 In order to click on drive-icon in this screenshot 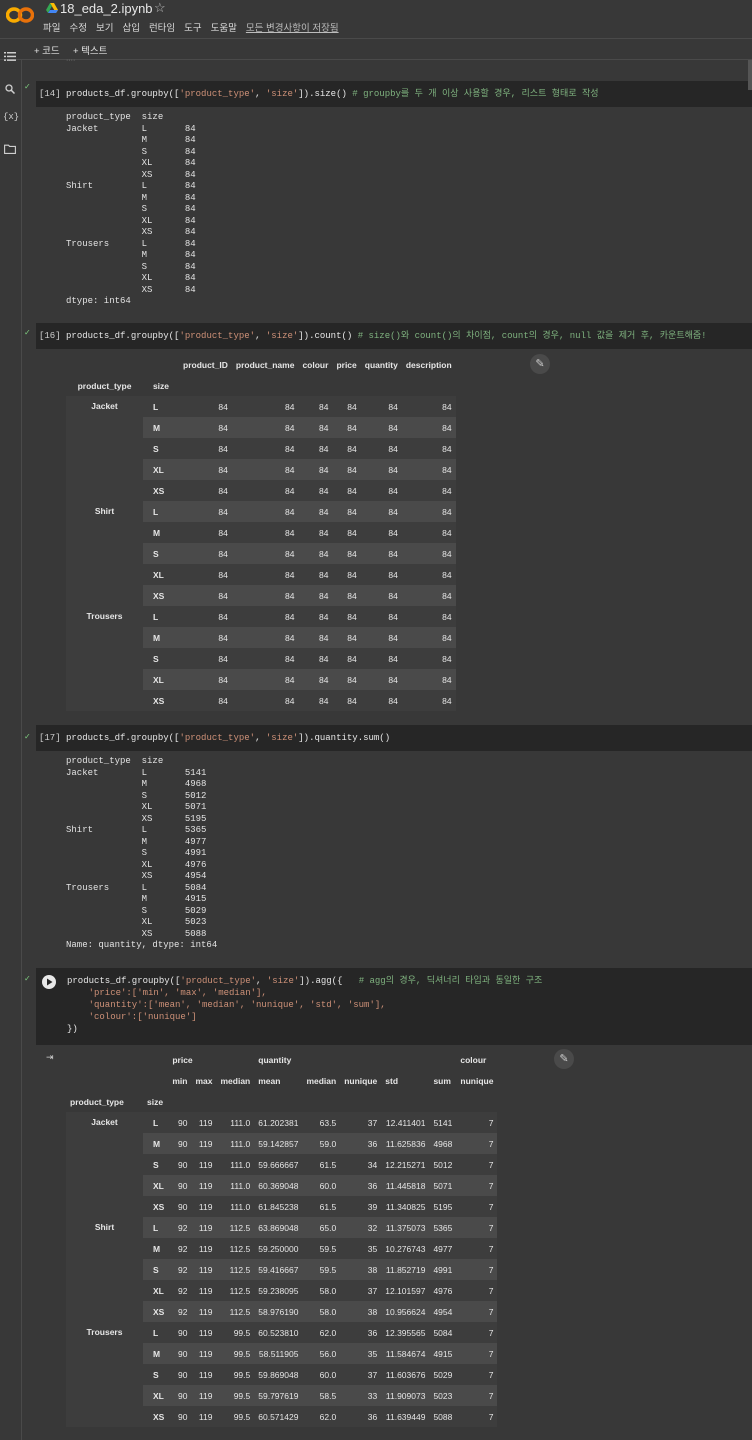, I will do `click(52, 8)`.